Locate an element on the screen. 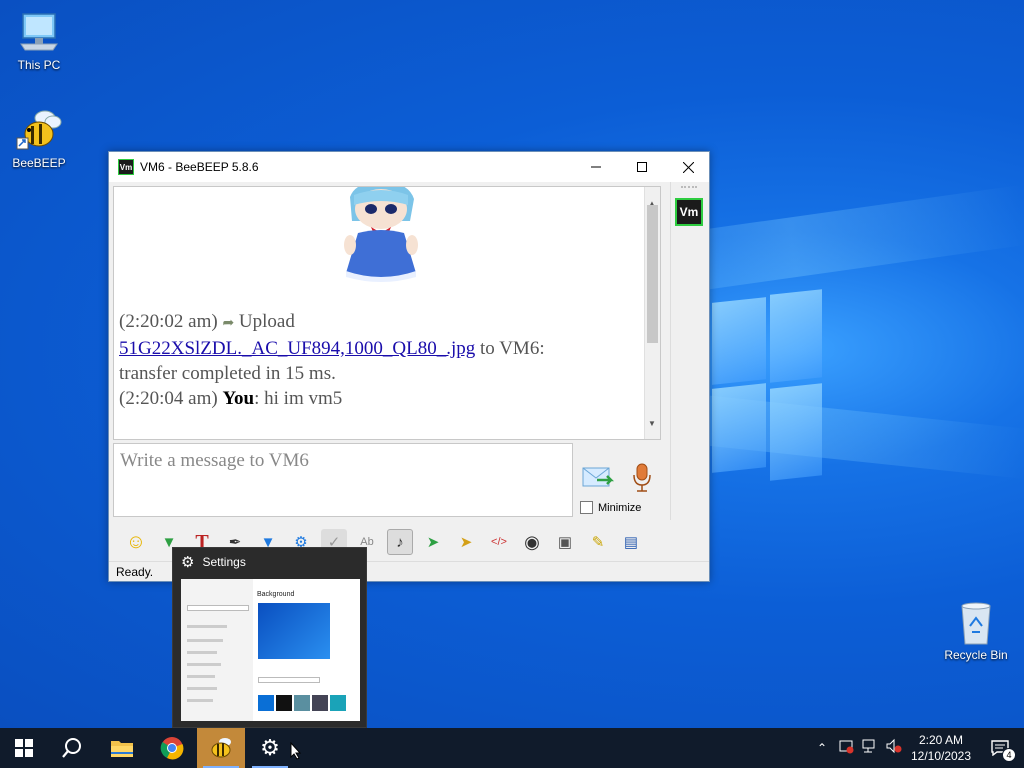  history-button: ▣ is located at coordinates (565, 542).